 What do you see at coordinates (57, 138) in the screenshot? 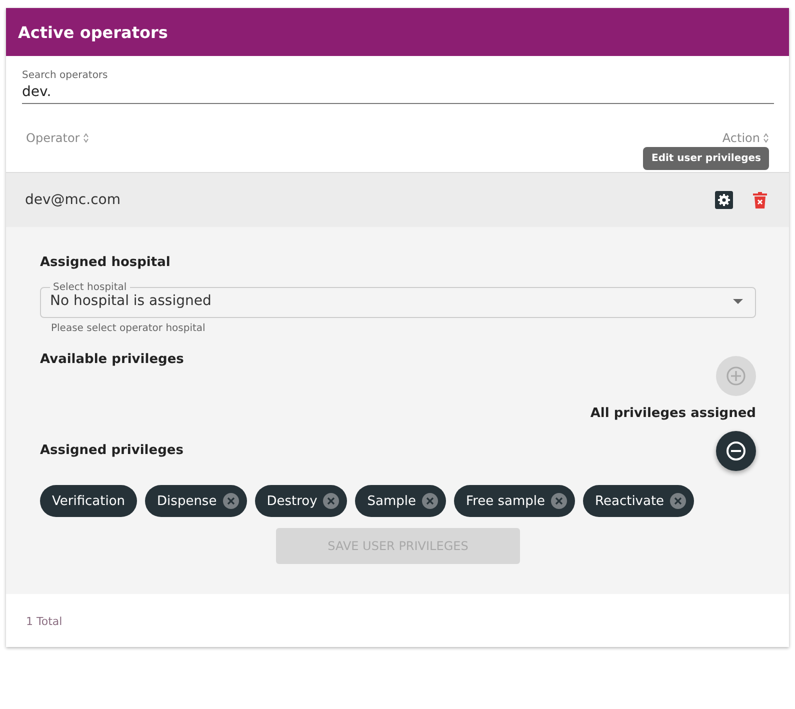
I see `column-header: Operator` at bounding box center [57, 138].